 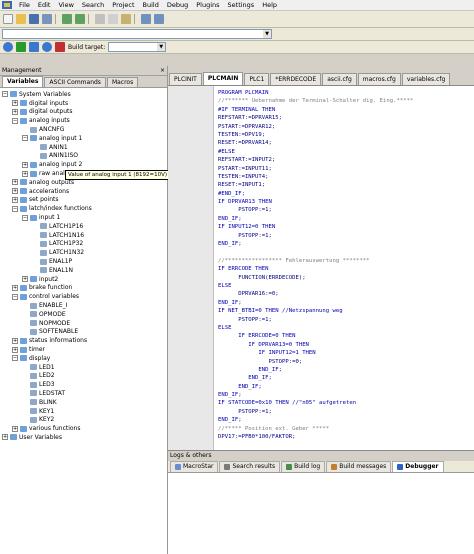 I want to click on close-icon: ×, so click(x=162, y=70).